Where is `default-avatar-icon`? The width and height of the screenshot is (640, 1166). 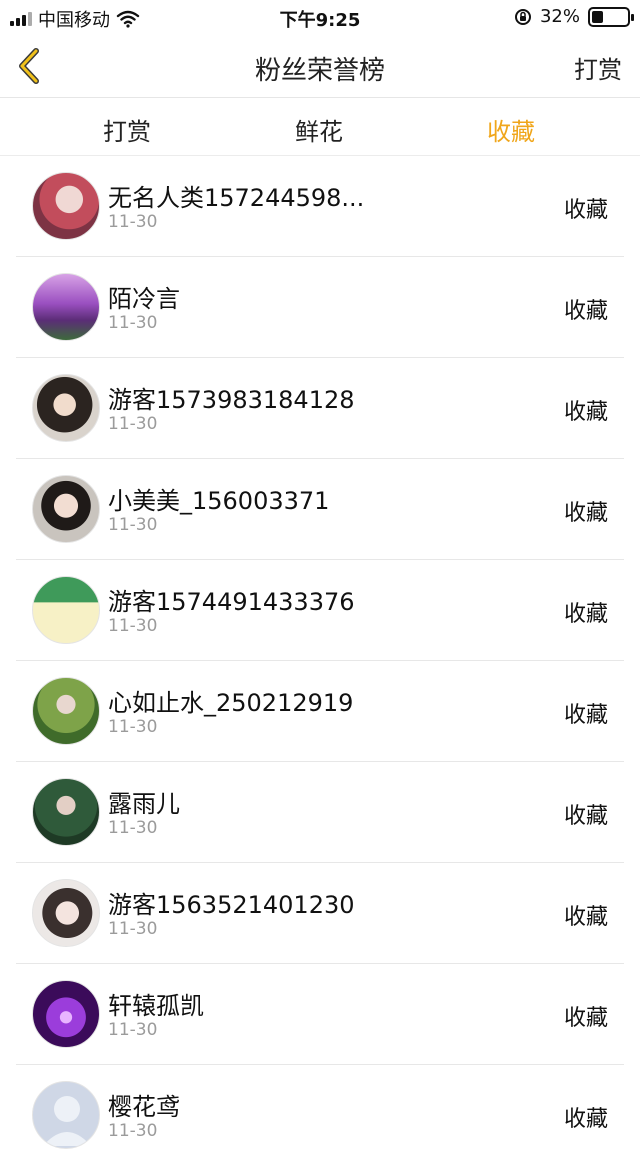
default-avatar-icon is located at coordinates (67, 1121).